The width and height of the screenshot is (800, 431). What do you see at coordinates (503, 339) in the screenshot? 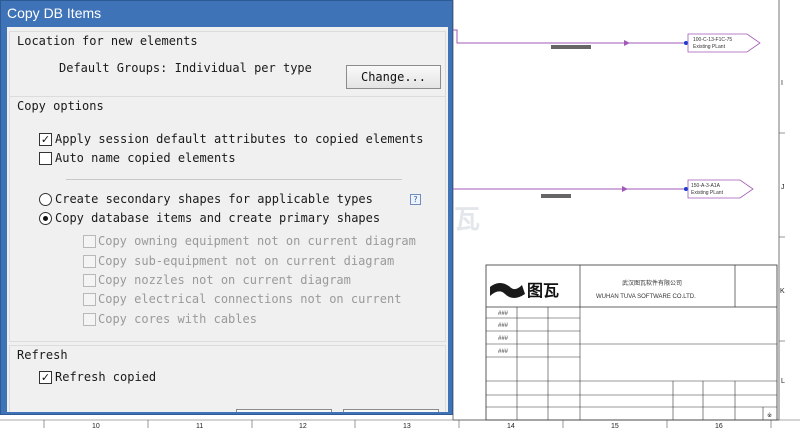
I see `tb-row-3: ###` at bounding box center [503, 339].